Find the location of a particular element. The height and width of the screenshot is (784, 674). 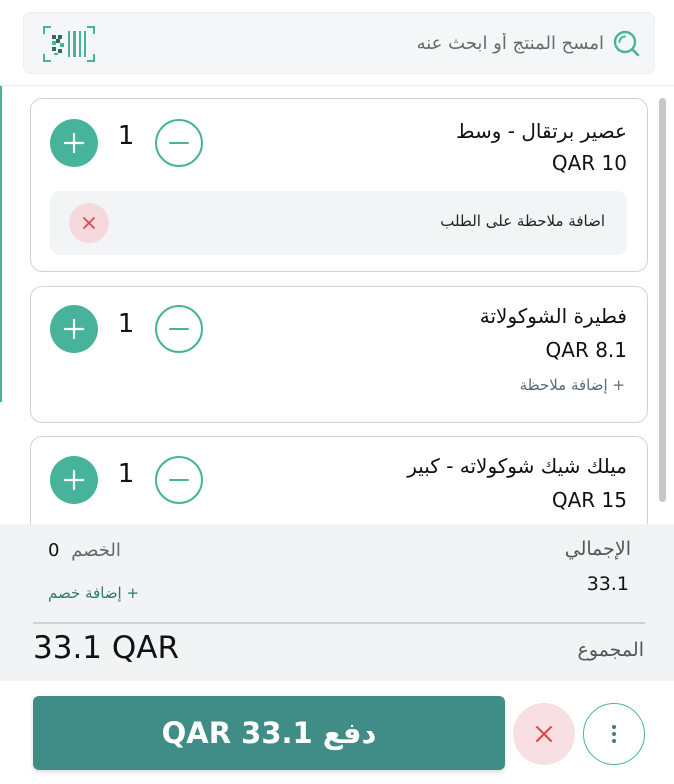

summary-divider is located at coordinates (339, 623).